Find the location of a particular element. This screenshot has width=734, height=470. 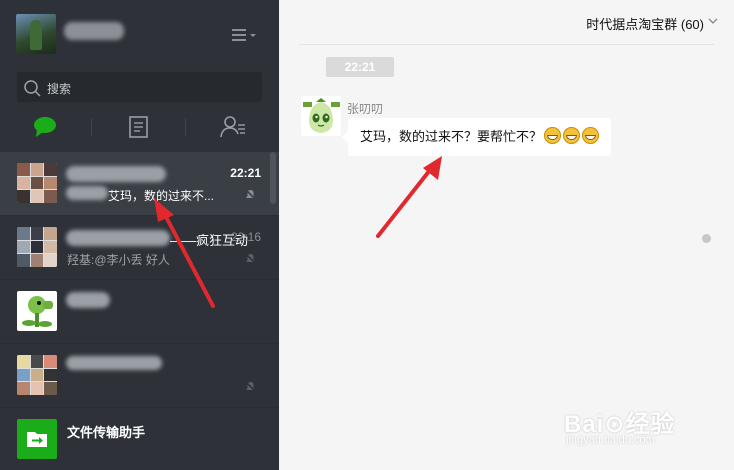

sidebar-tabs is located at coordinates (139, 128).